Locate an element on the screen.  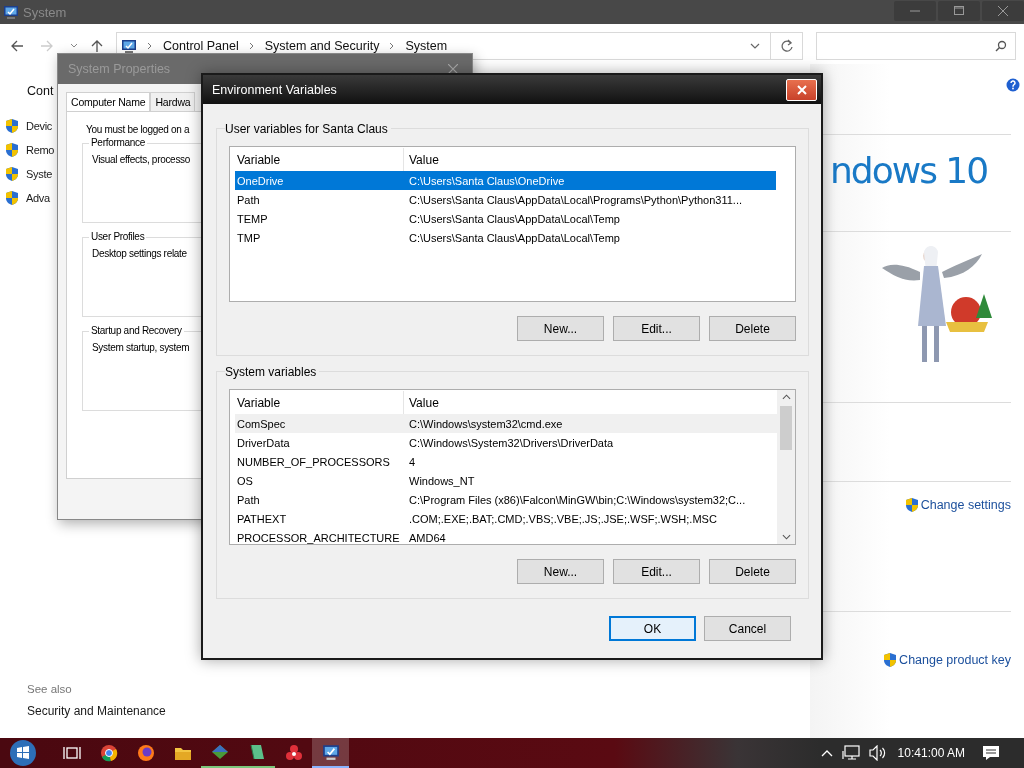
table-cell-text: 4 is located at coordinates (412, 461).